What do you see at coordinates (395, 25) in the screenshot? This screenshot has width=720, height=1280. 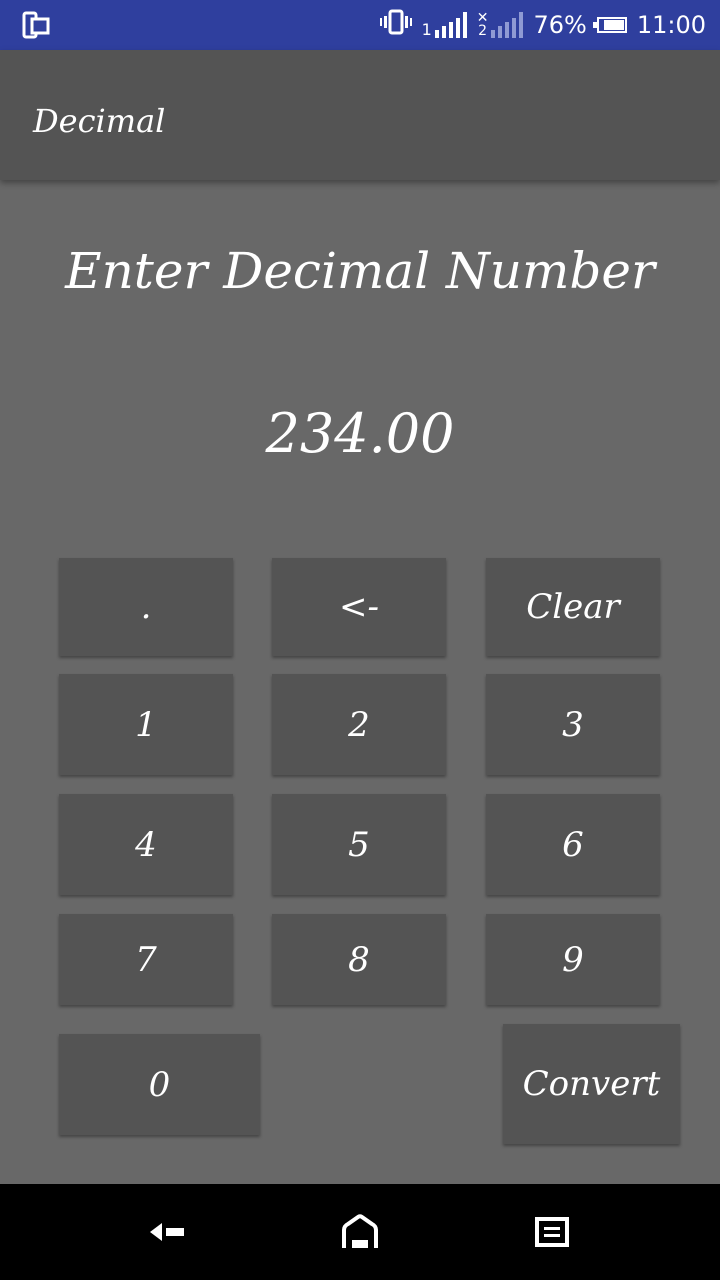 I see `vibrate-icon` at bounding box center [395, 25].